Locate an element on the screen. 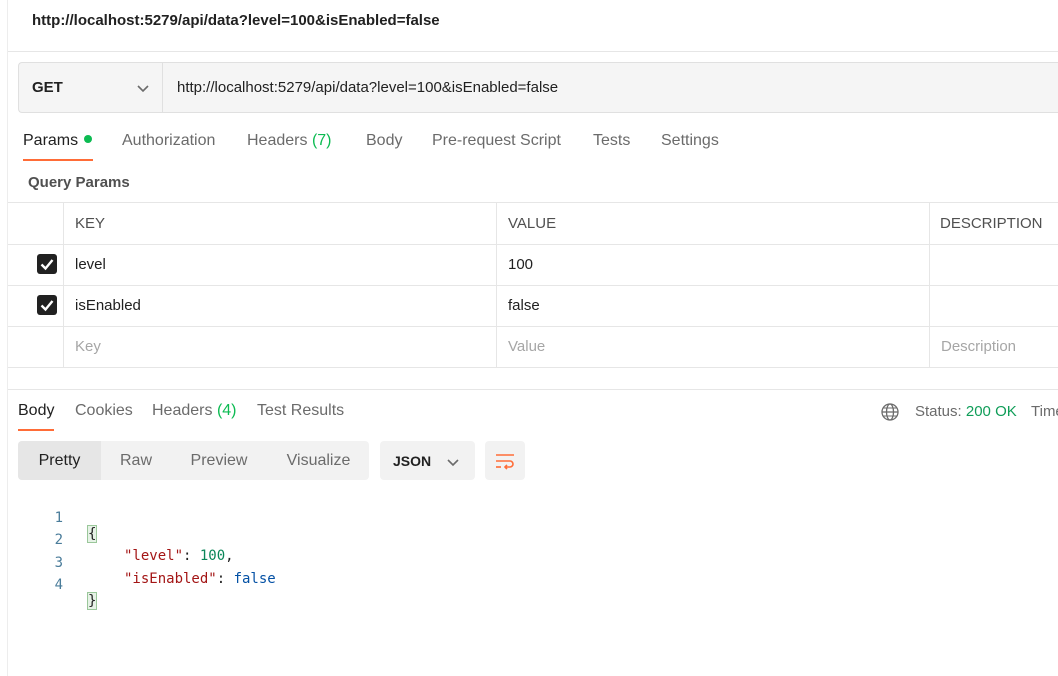 The height and width of the screenshot is (676, 1058). tab-authorization: Authorization is located at coordinates (168, 141).